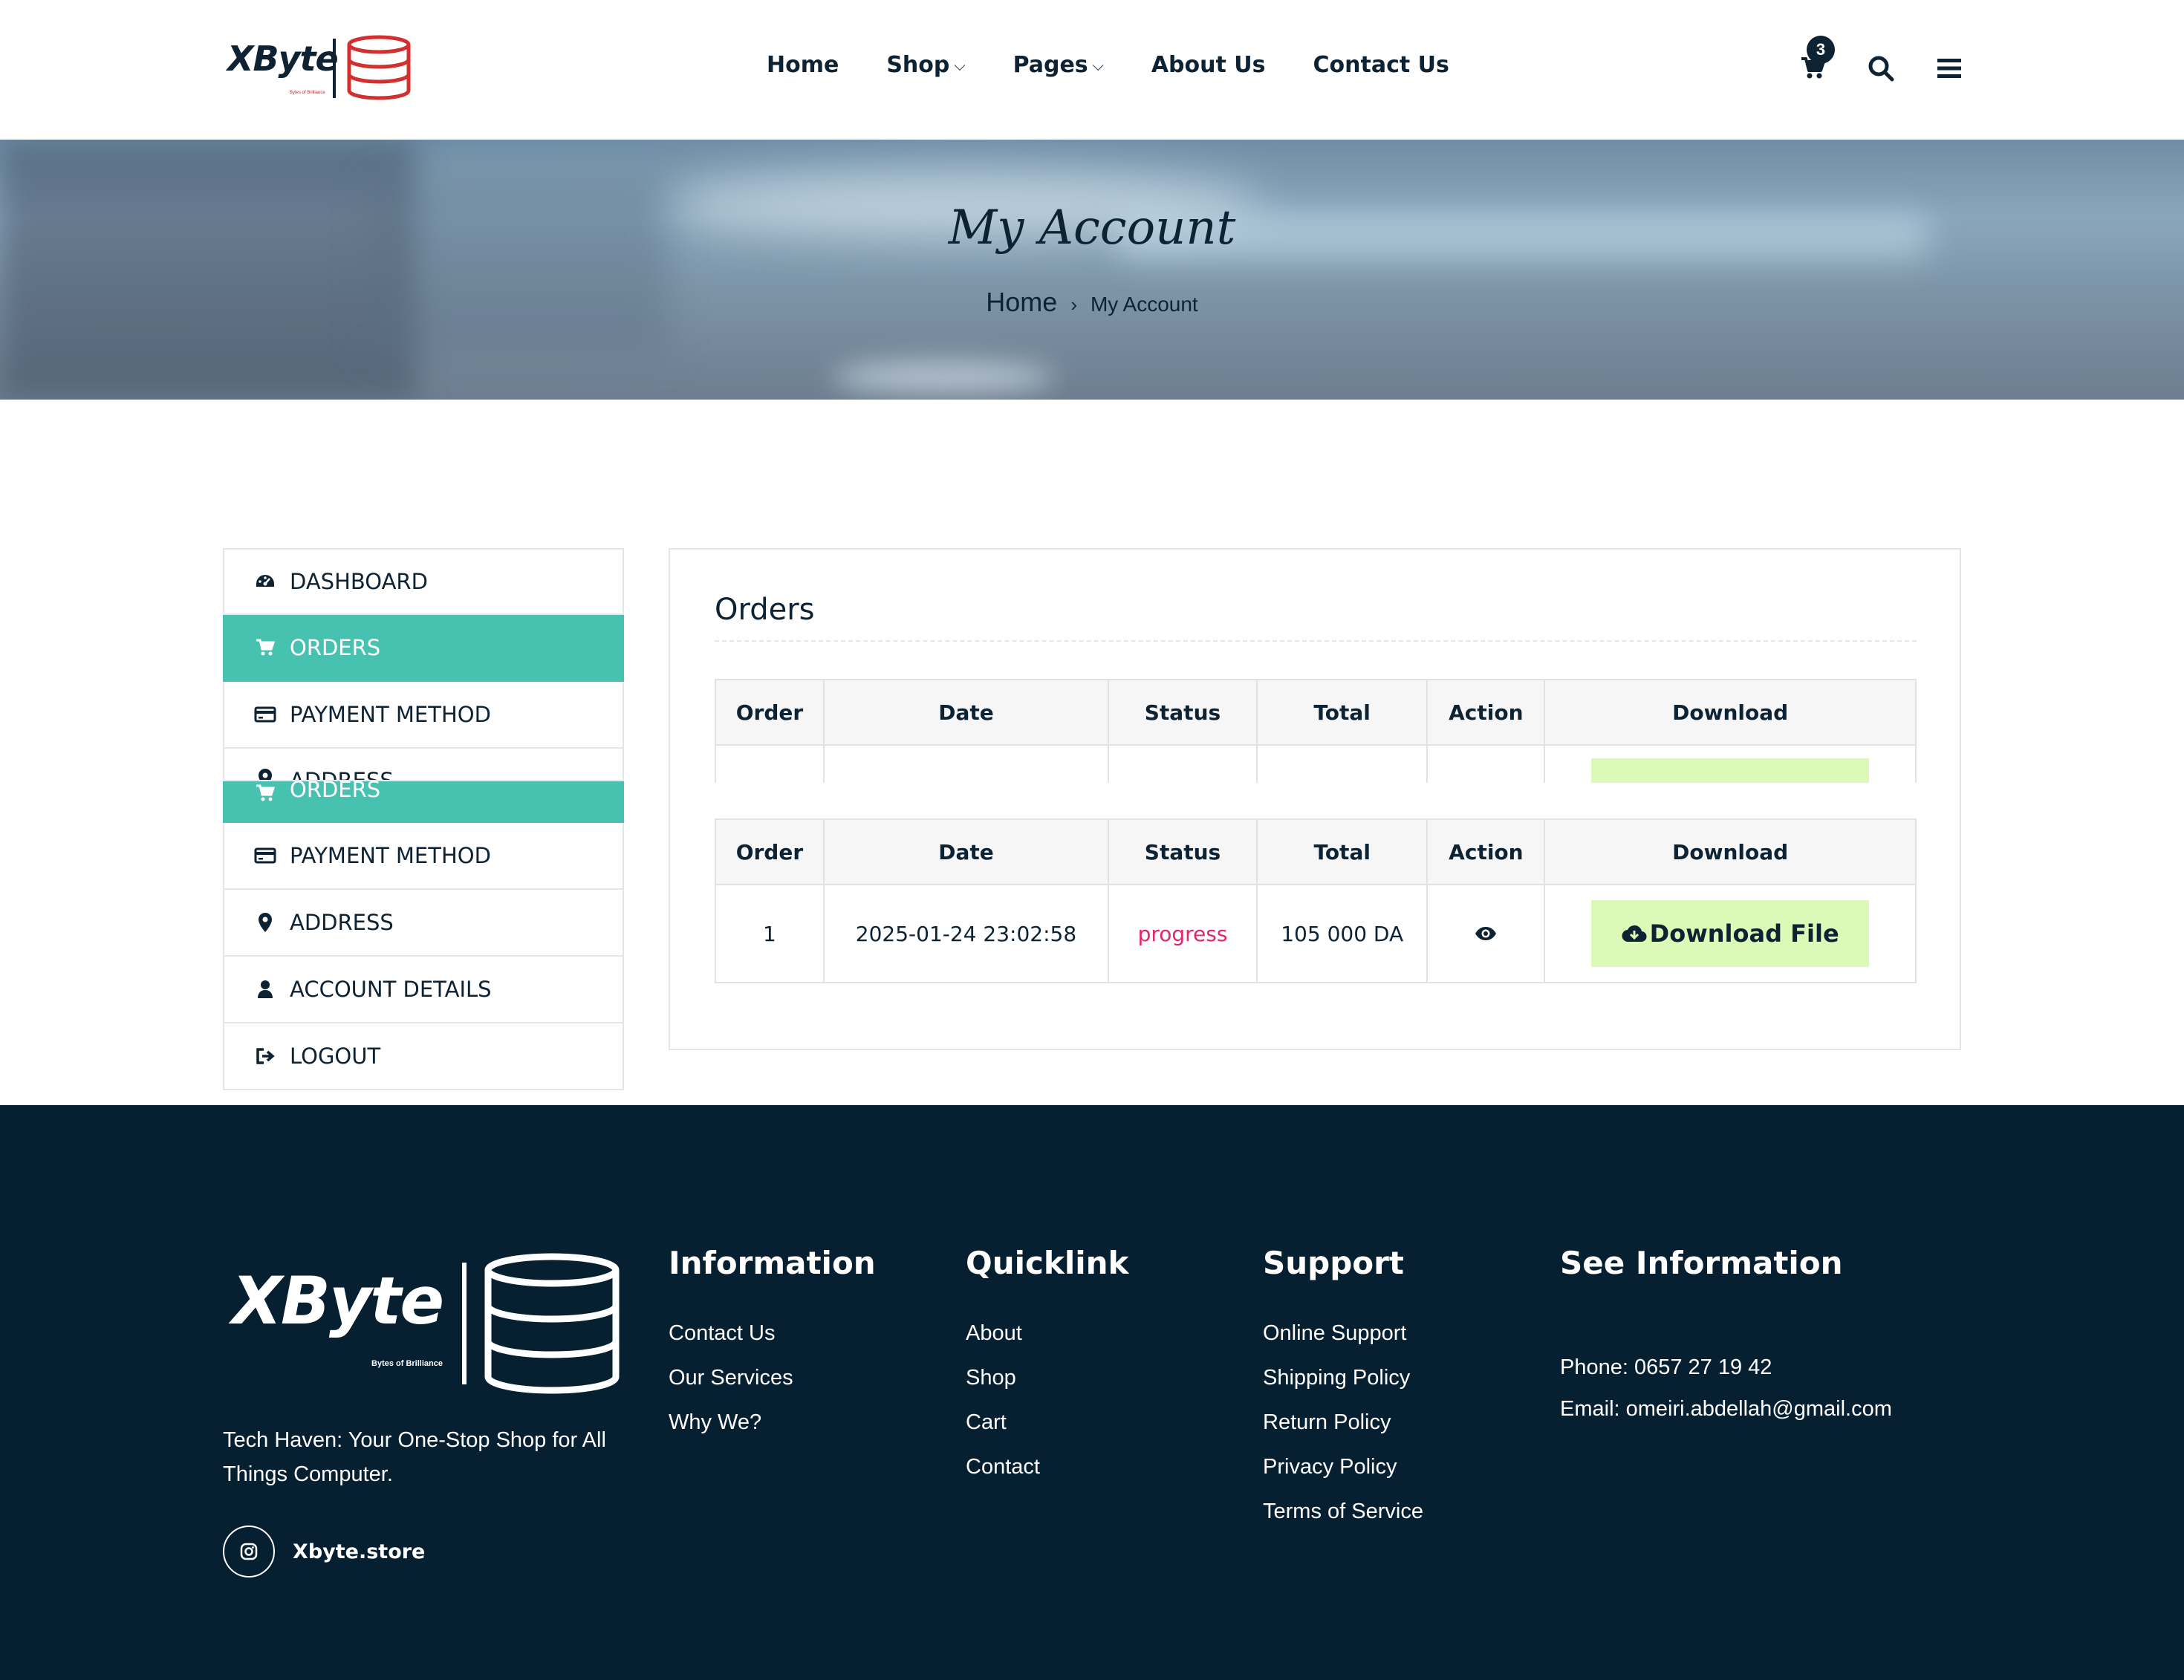  Describe the element at coordinates (1047, 1467) in the screenshot. I see `footer-link-contact: Contact` at that location.